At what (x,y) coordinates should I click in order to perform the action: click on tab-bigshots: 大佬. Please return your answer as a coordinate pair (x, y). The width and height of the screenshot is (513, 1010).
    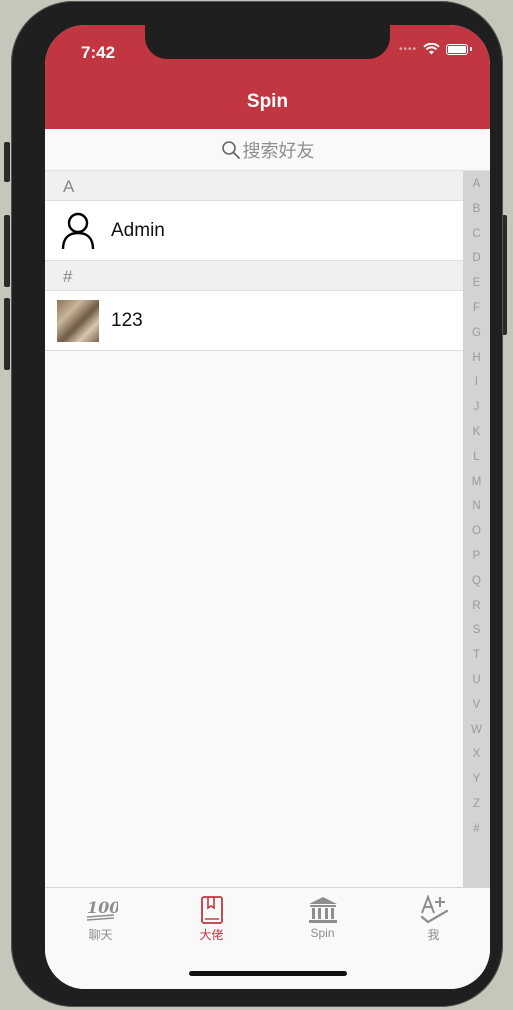
    Looking at the image, I should click on (211, 918).